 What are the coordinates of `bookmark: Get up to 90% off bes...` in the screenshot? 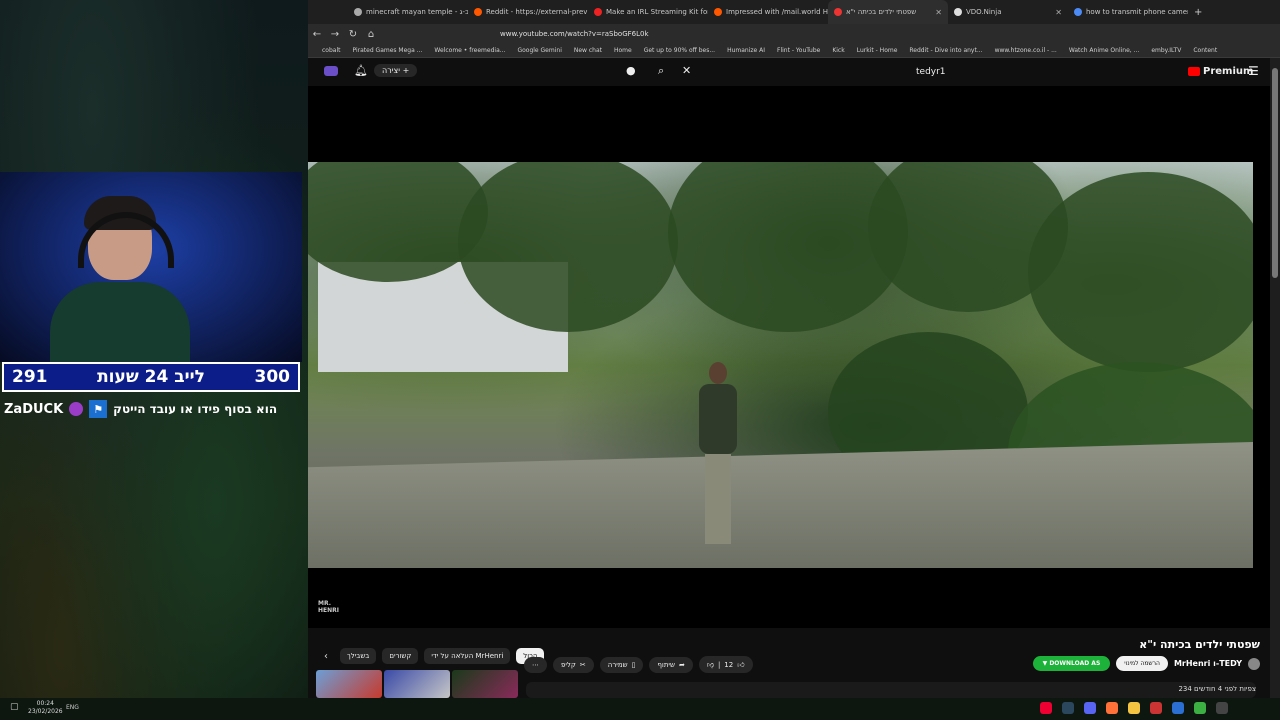 It's located at (679, 50).